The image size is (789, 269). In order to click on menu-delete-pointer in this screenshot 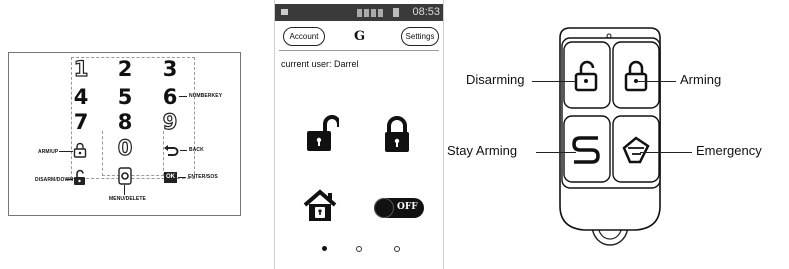, I will do `click(124, 190)`.